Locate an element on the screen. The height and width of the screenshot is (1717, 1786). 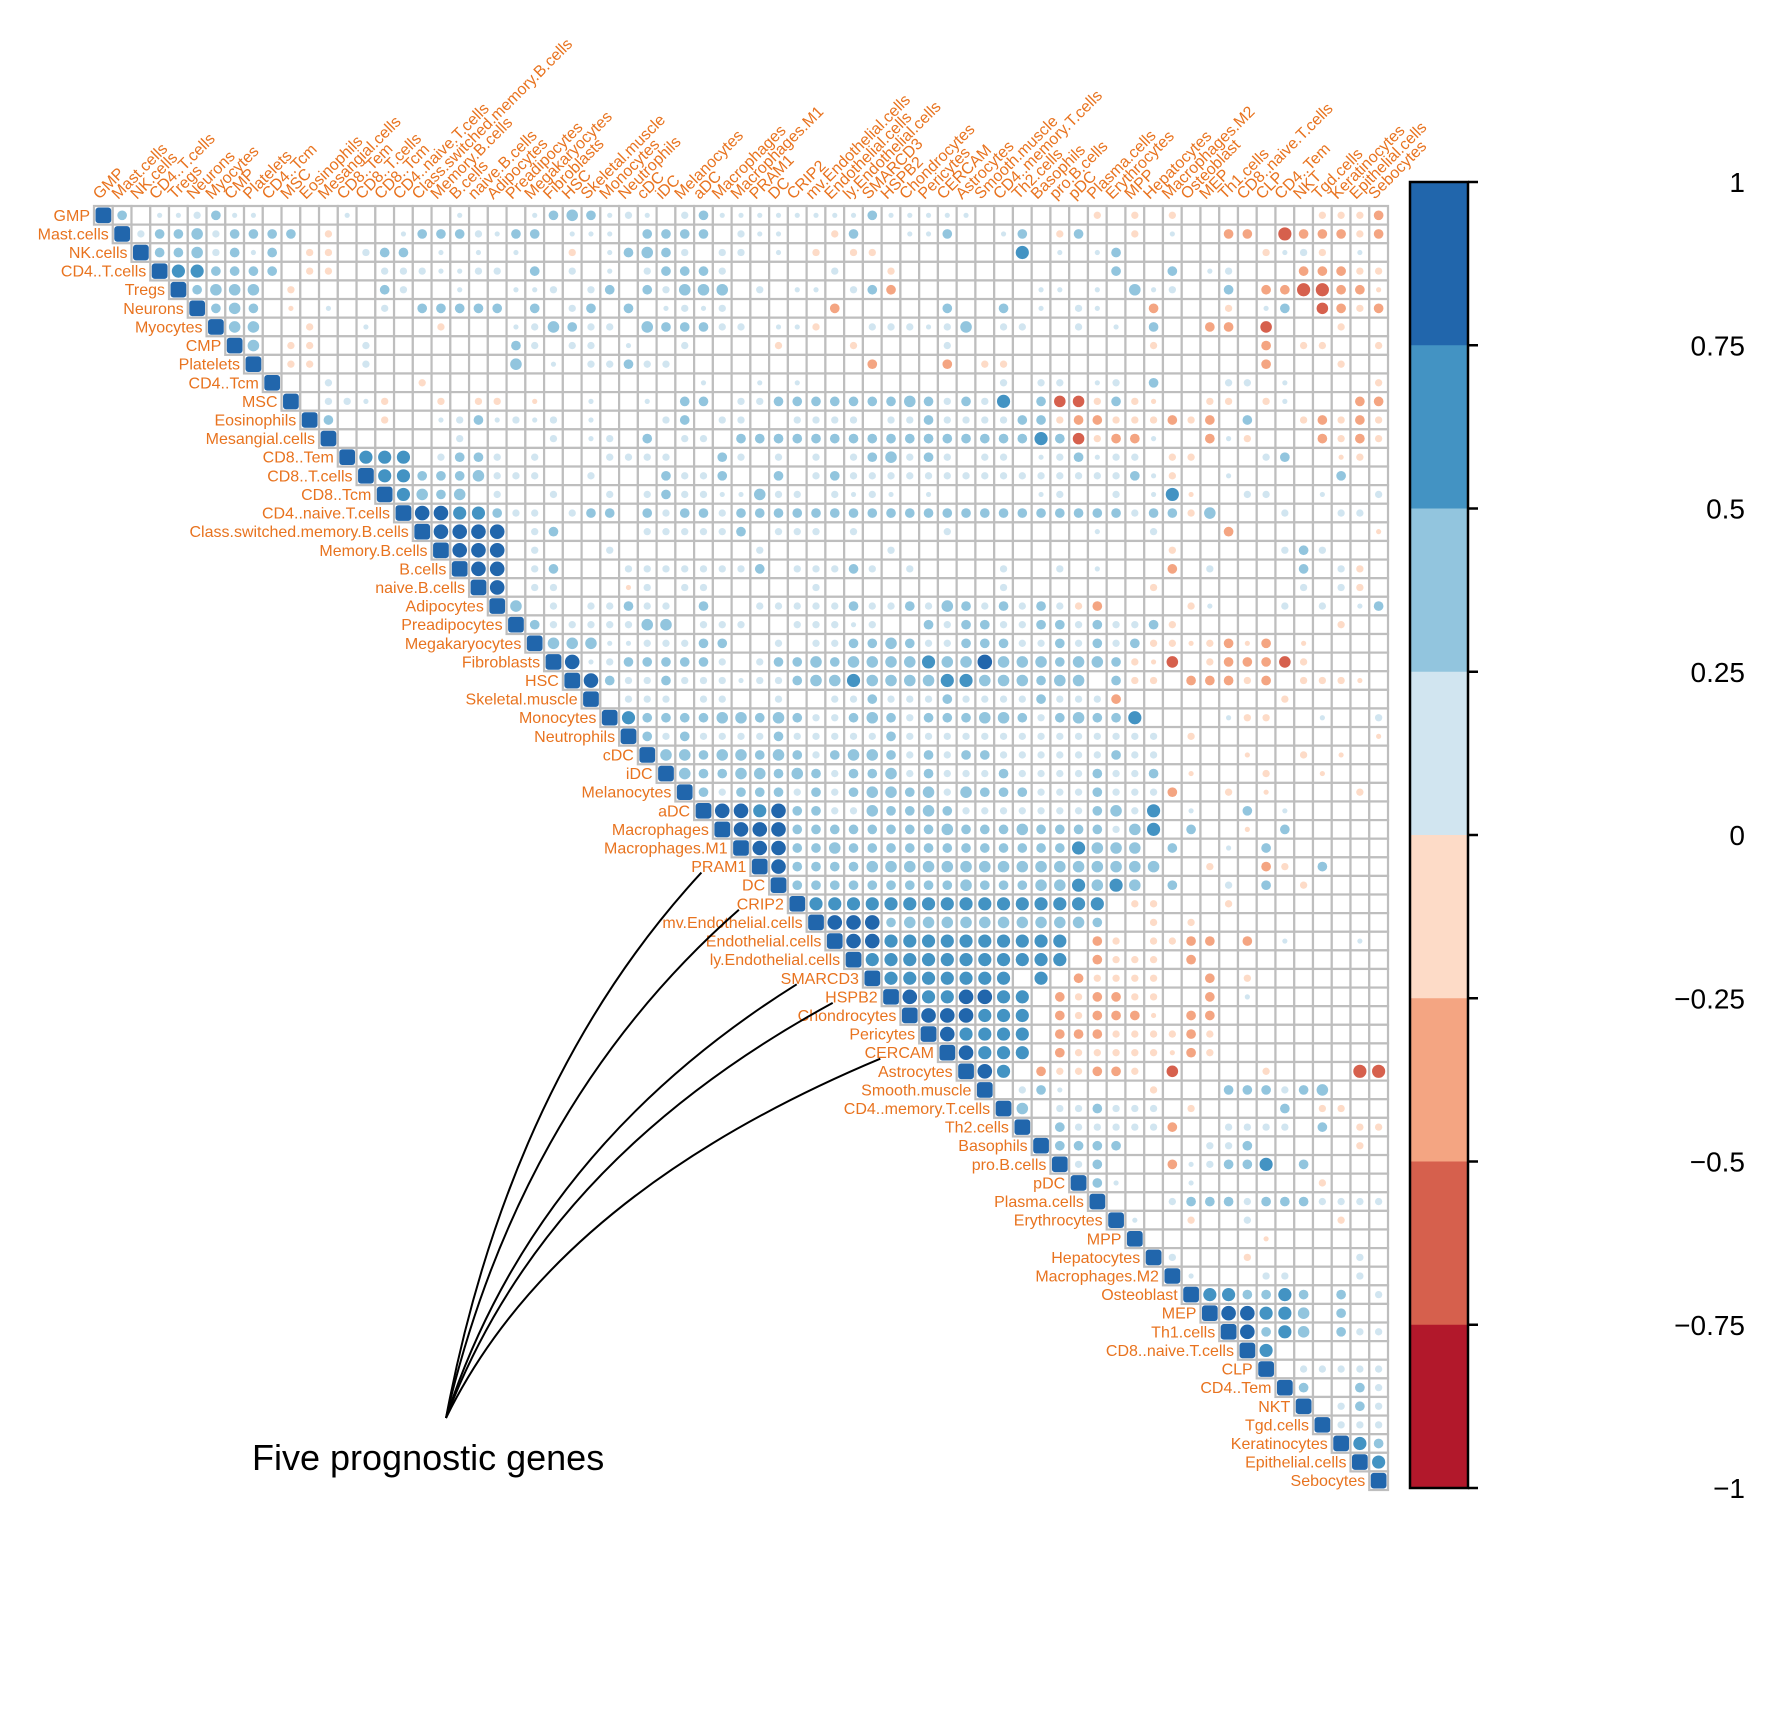
row-label: mv.Endothelial.cells is located at coordinates (732, 923).